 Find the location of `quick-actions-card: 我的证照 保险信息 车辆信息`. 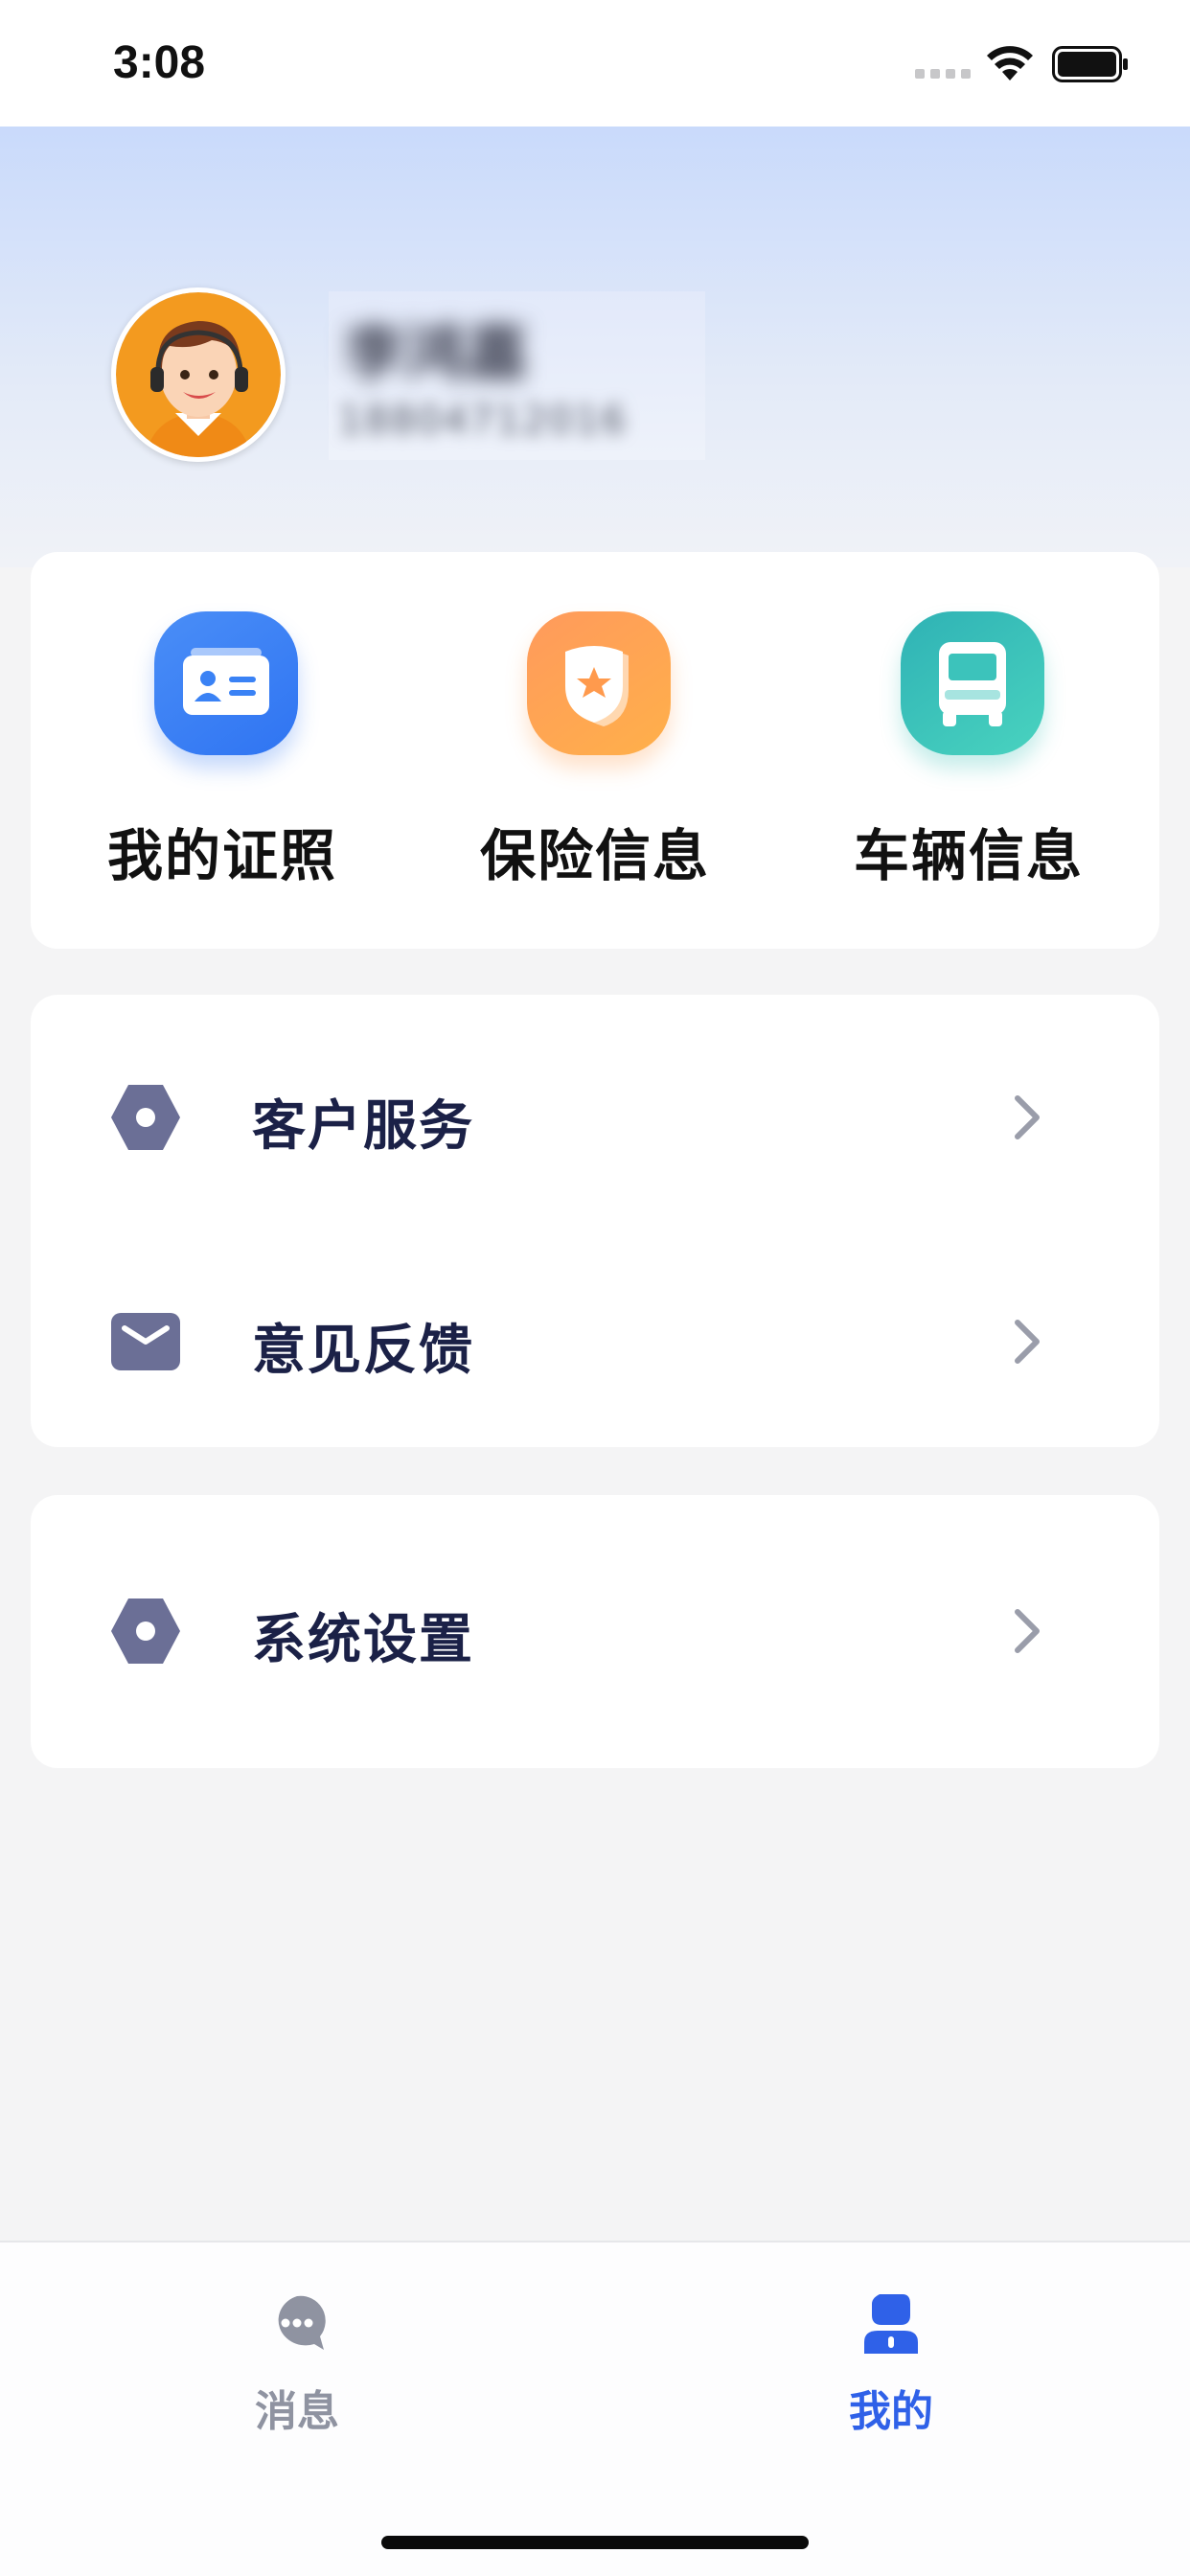

quick-actions-card: 我的证照 保险信息 车辆信息 is located at coordinates (595, 750).